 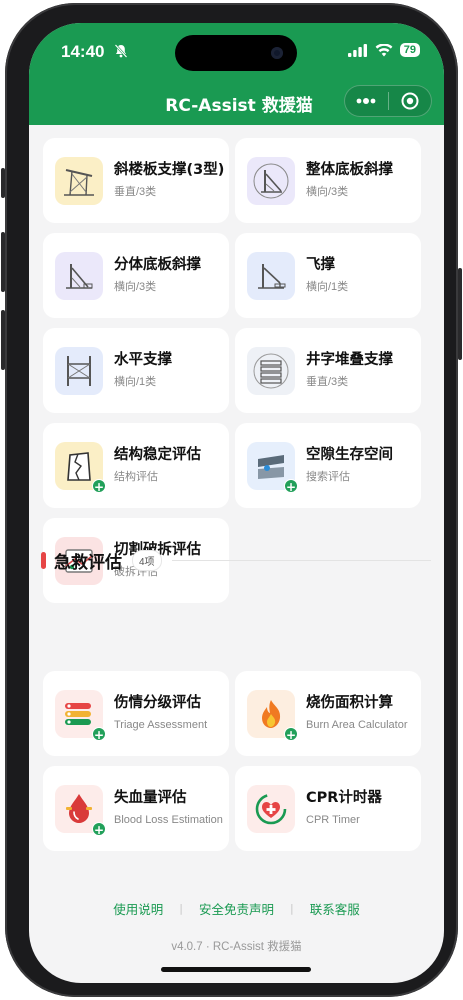 What do you see at coordinates (328, 808) in the screenshot?
I see `card-cpr-timer: CPR计时器 CPR Timer` at bounding box center [328, 808].